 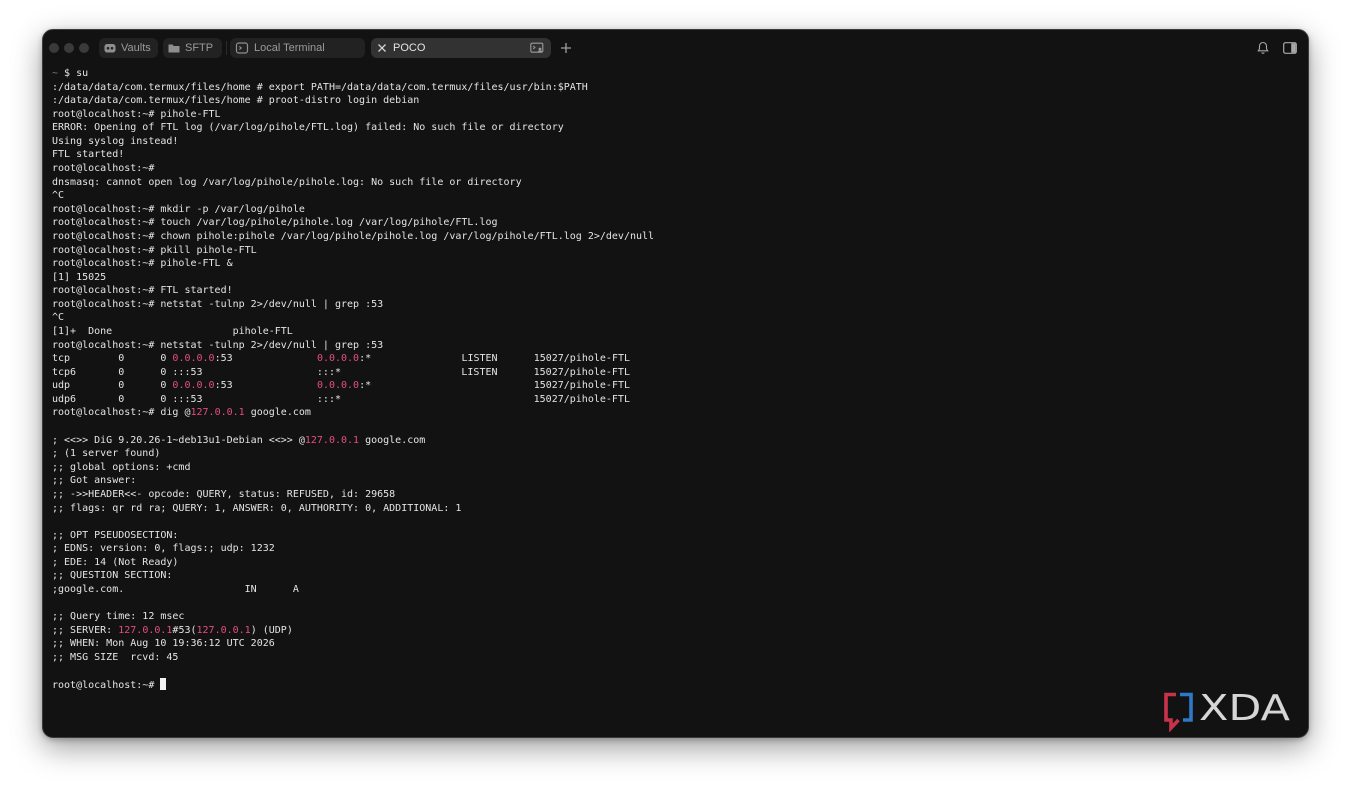 I want to click on sidebar-toggle-icon, so click(x=1290, y=48).